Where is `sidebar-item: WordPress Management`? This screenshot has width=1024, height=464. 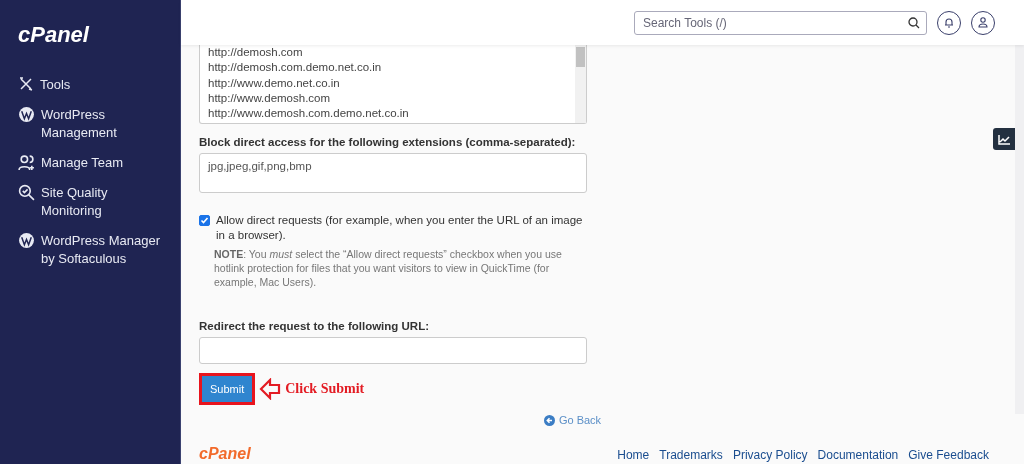 sidebar-item: WordPress Management is located at coordinates (99, 124).